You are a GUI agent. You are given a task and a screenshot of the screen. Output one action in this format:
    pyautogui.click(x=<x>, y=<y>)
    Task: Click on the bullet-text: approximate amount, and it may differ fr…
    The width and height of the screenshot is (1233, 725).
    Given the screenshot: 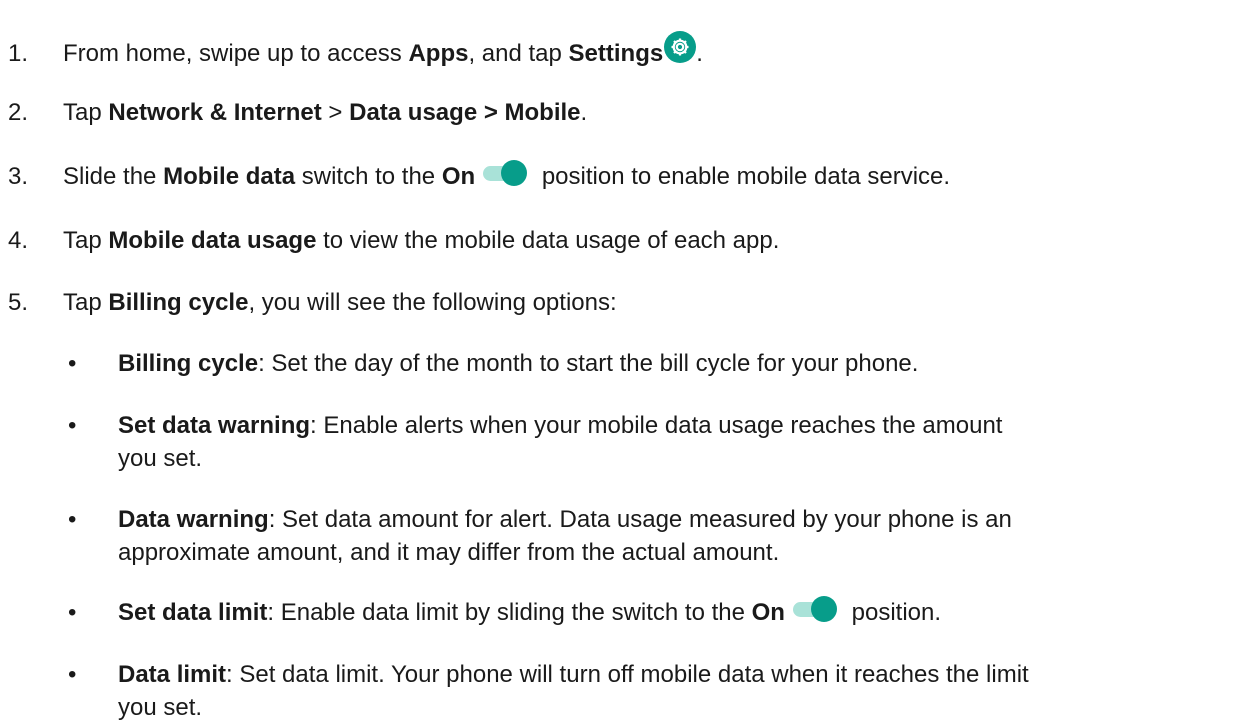 What is the action you would take?
    pyautogui.click(x=449, y=552)
    